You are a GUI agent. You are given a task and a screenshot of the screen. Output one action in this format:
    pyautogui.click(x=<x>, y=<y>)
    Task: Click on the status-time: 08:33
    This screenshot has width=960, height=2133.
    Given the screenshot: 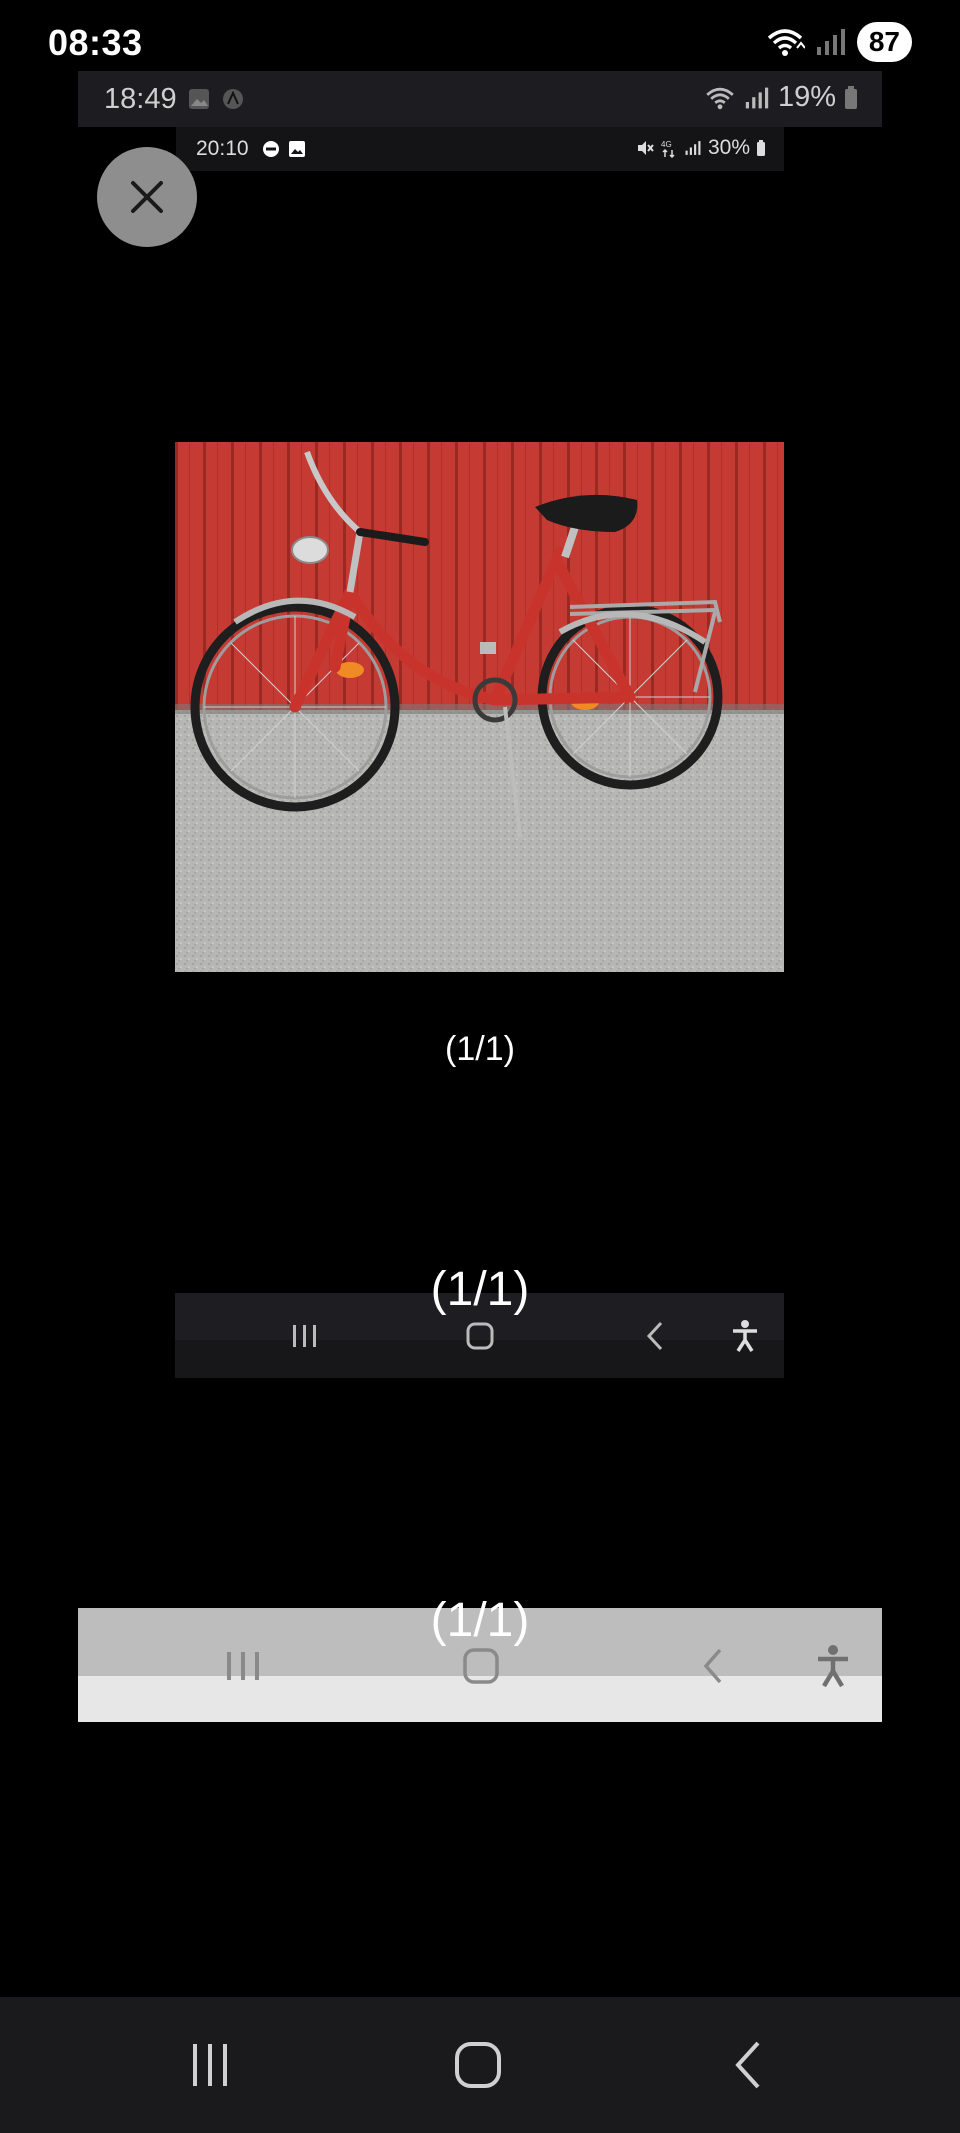 What is the action you would take?
    pyautogui.click(x=95, y=42)
    